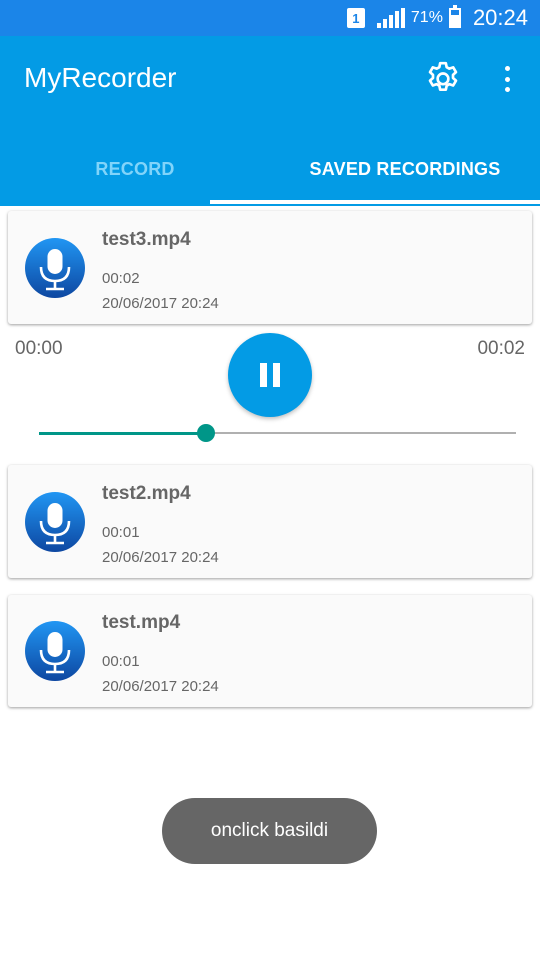  Describe the element at coordinates (146, 239) in the screenshot. I see `recording-name: test3.mp4` at that location.